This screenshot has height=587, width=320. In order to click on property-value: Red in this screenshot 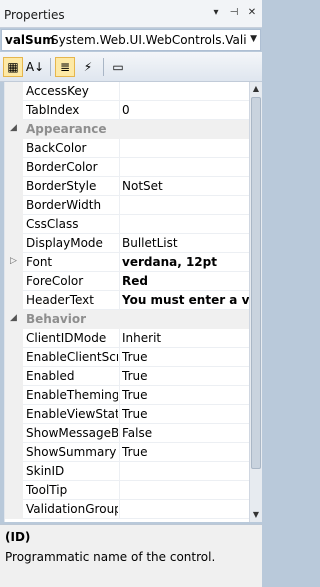, I will do `click(185, 281)`.